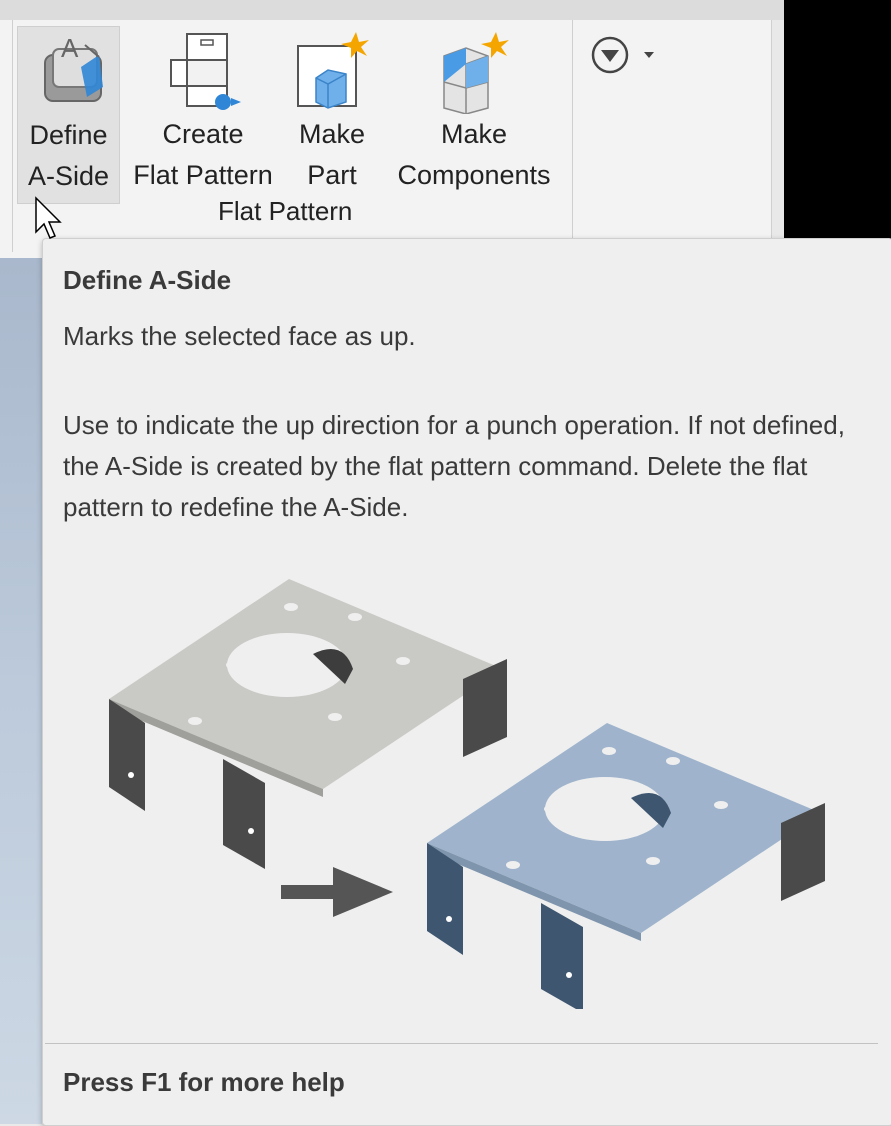 The height and width of the screenshot is (1126, 891). Describe the element at coordinates (68, 176) in the screenshot. I see `define-a-side-label-2: A-Side` at that location.